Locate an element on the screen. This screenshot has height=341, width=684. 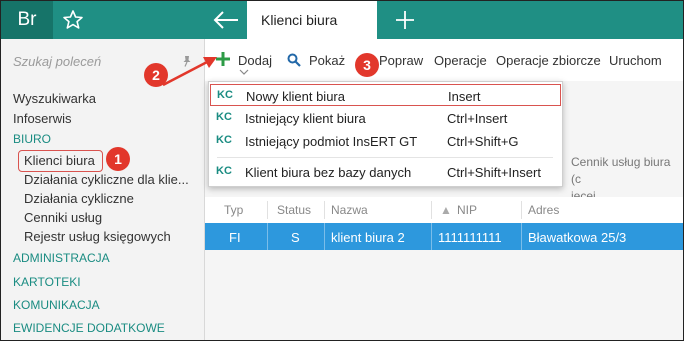
show-button: Pokaż is located at coordinates (327, 60).